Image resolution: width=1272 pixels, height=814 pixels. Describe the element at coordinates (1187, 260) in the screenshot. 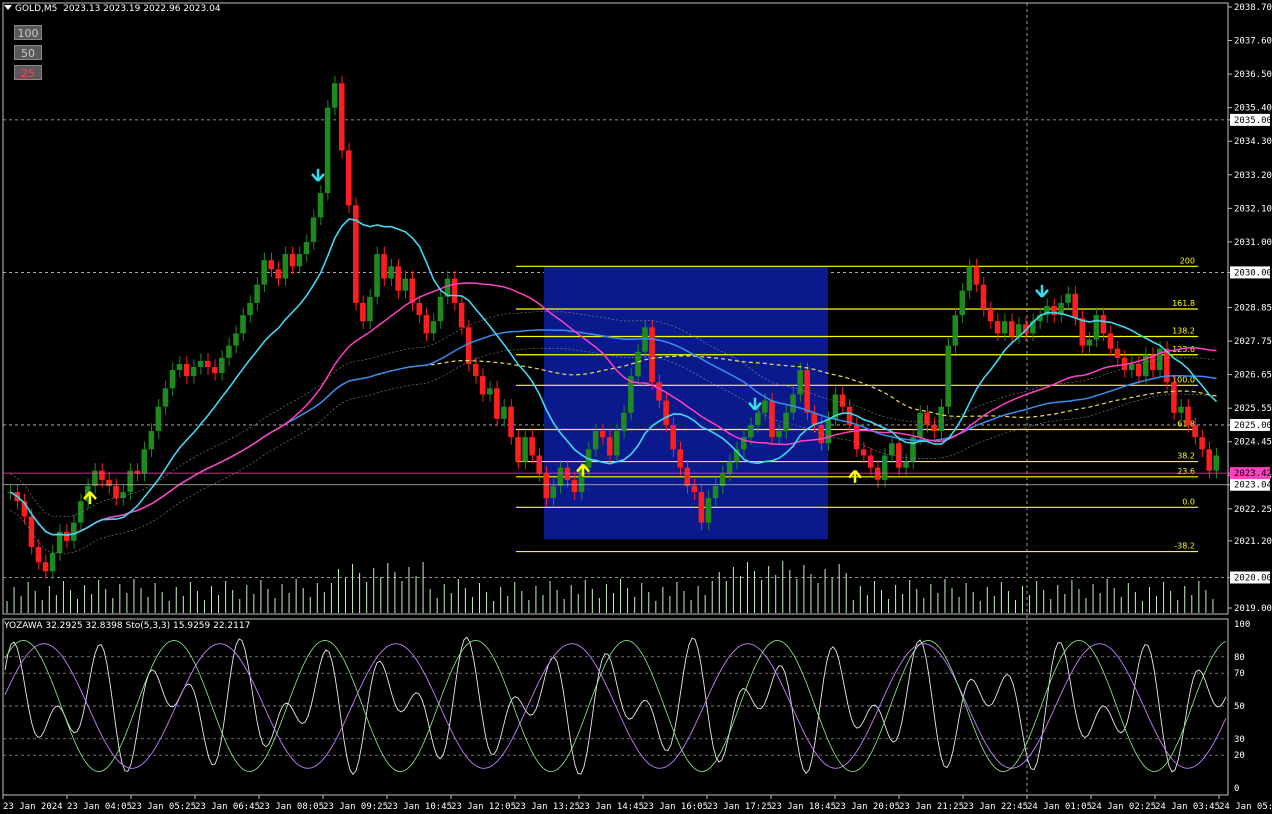

I see `fib-level-label: 200` at that location.